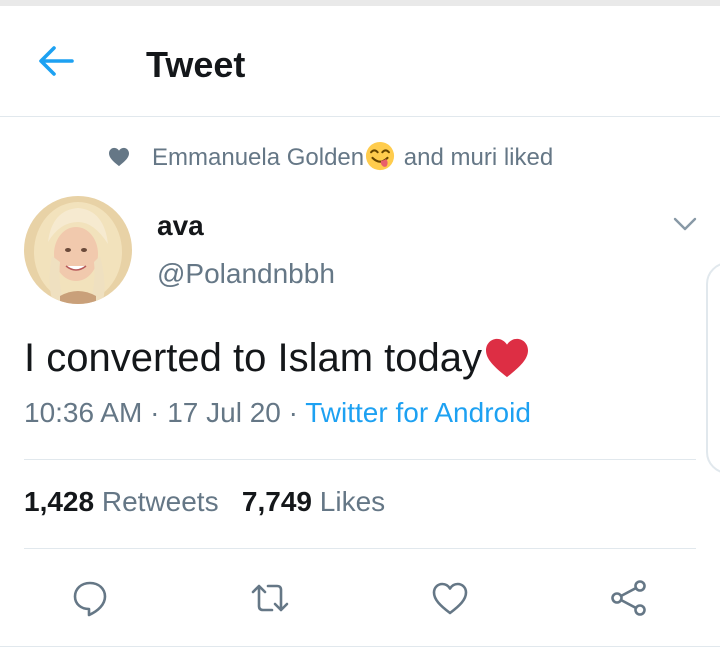 The image size is (720, 659). What do you see at coordinates (180, 226) in the screenshot?
I see `author-name: ava` at bounding box center [180, 226].